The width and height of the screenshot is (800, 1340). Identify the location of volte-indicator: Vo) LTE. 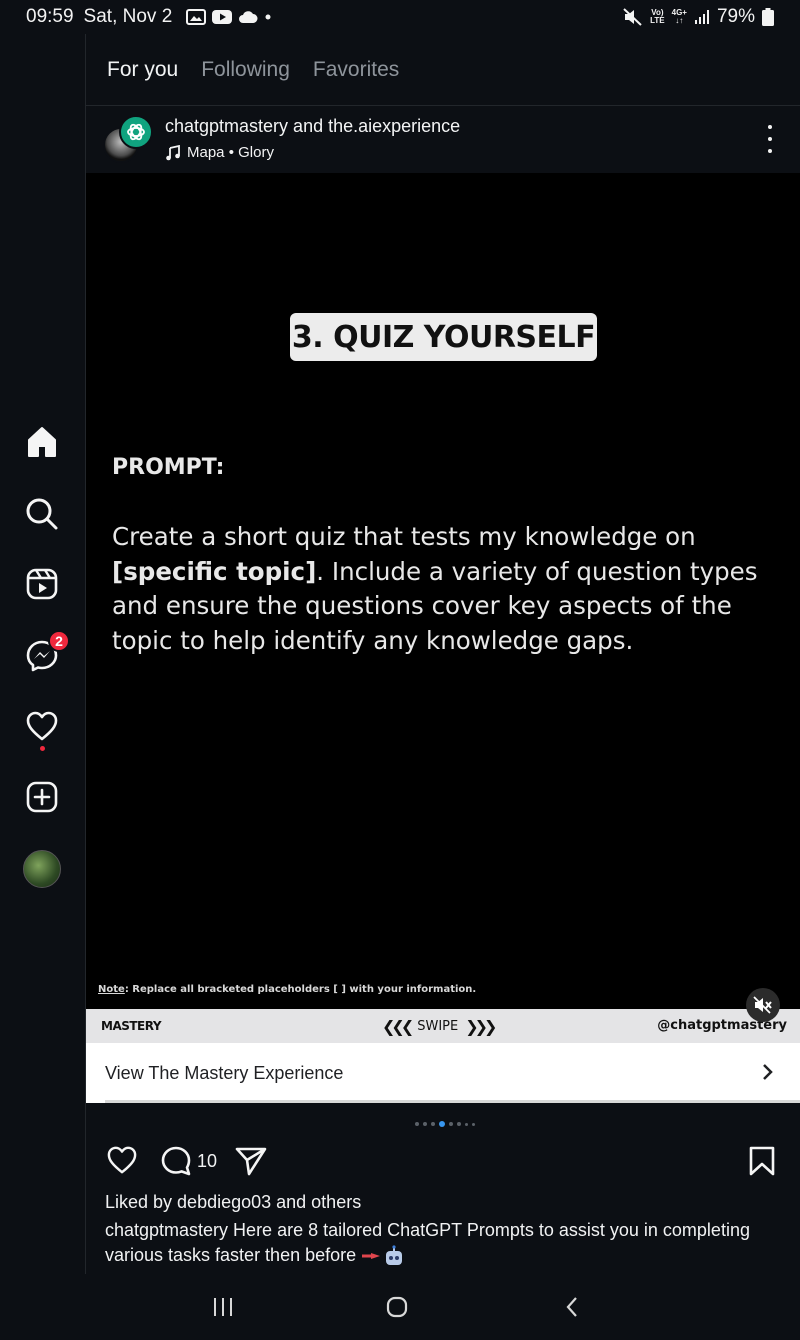
(657, 16).